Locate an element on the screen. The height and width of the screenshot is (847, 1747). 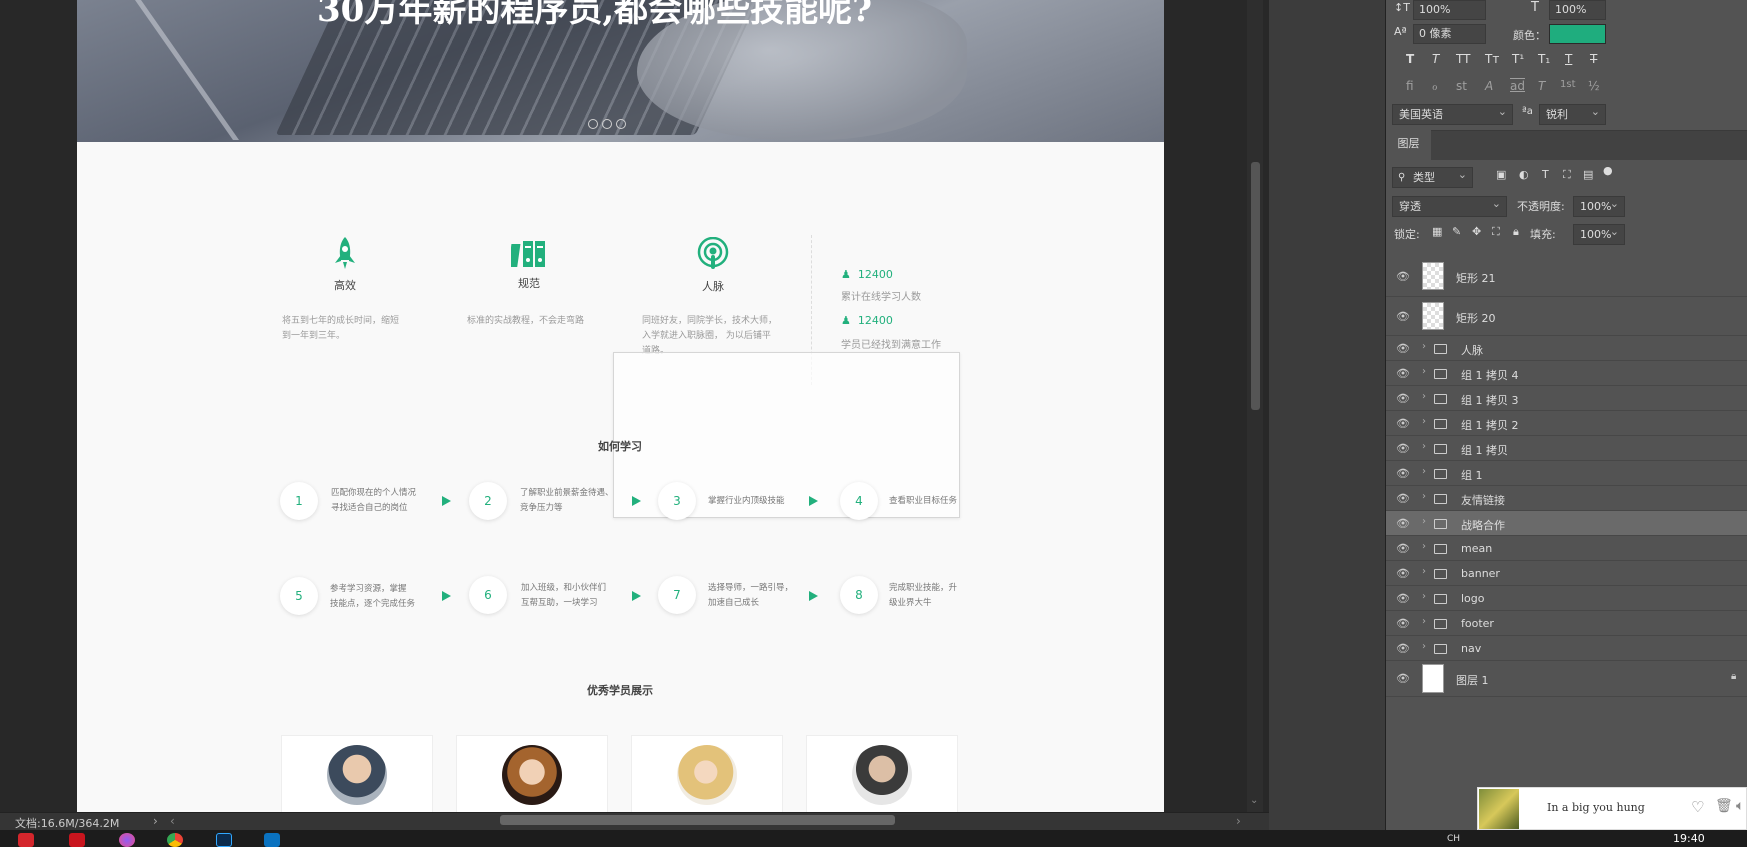
filter-toggle-icon: ● is located at coordinates (1608, 170).